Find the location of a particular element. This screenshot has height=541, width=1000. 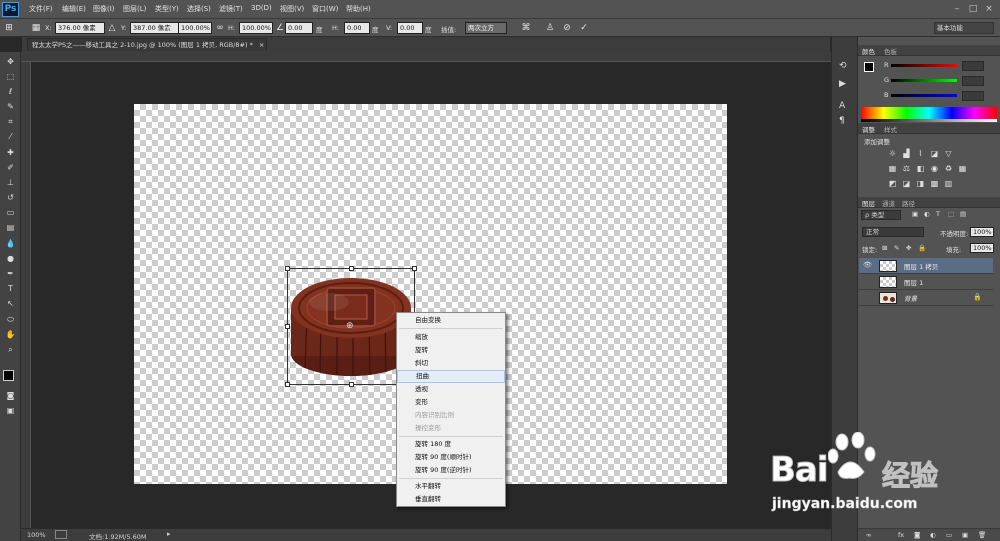

g-value-field is located at coordinates (973, 81).